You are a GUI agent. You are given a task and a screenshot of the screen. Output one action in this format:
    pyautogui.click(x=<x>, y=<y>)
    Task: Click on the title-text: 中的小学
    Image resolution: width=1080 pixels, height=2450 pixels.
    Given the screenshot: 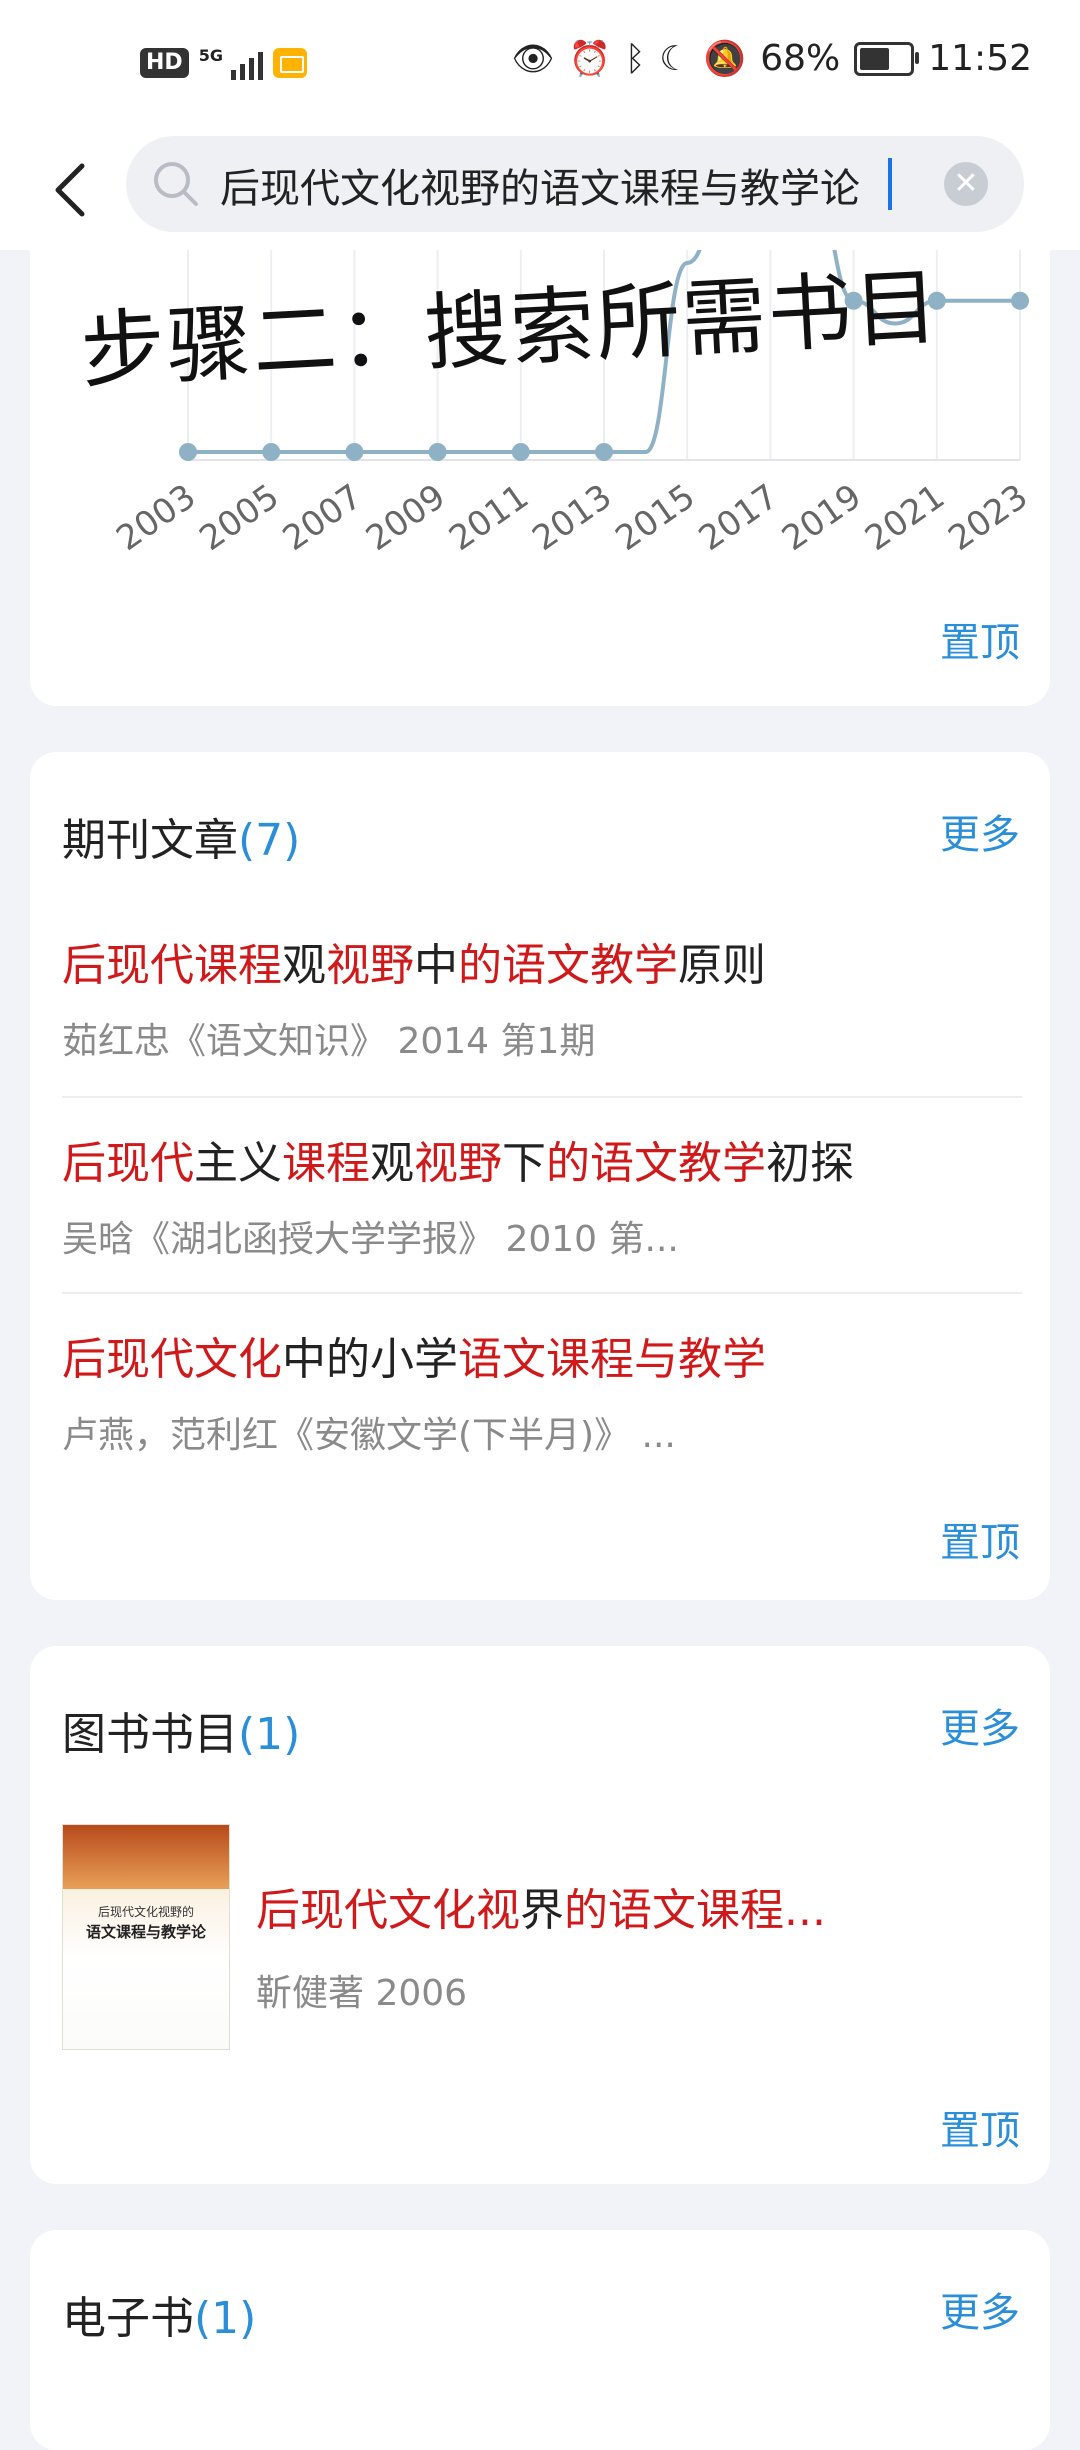 What is the action you would take?
    pyautogui.click(x=370, y=1359)
    